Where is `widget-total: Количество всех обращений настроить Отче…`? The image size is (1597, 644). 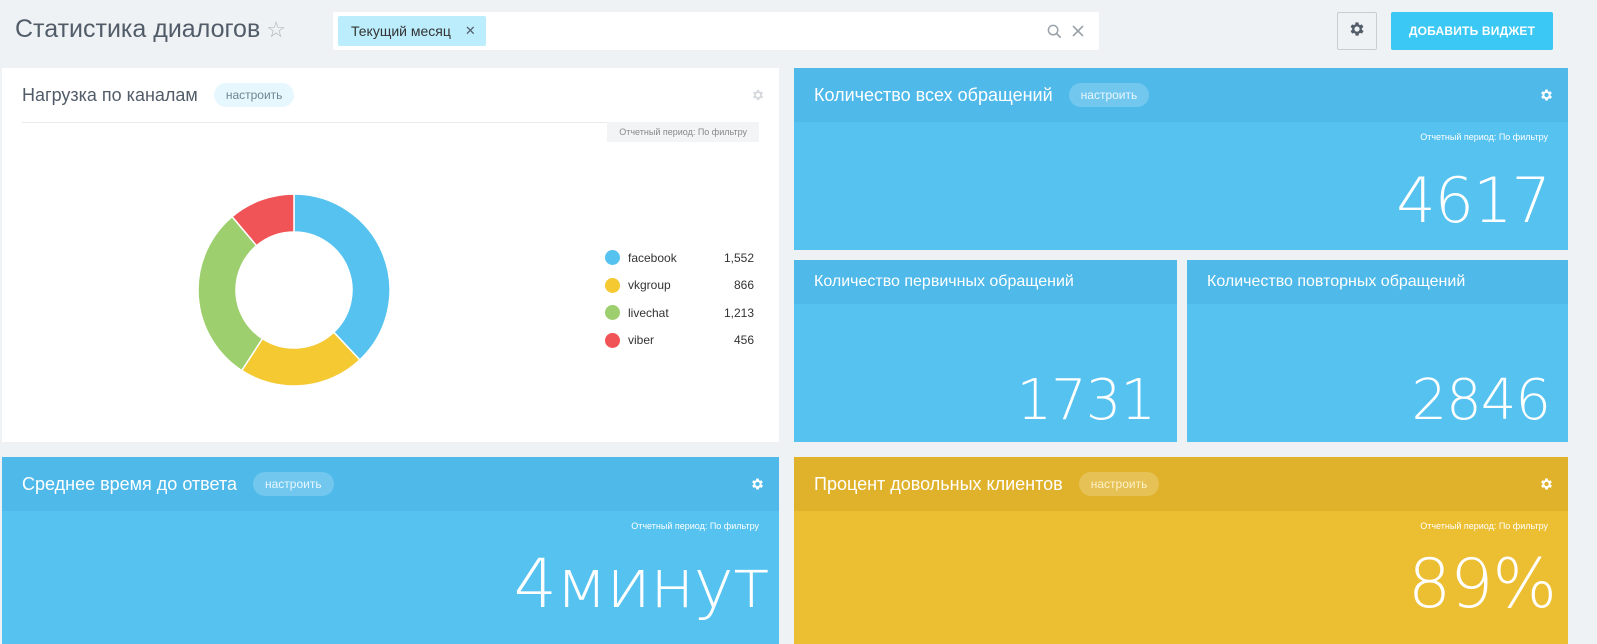
widget-total: Количество всех обращений настроить Отче… is located at coordinates (1181, 159).